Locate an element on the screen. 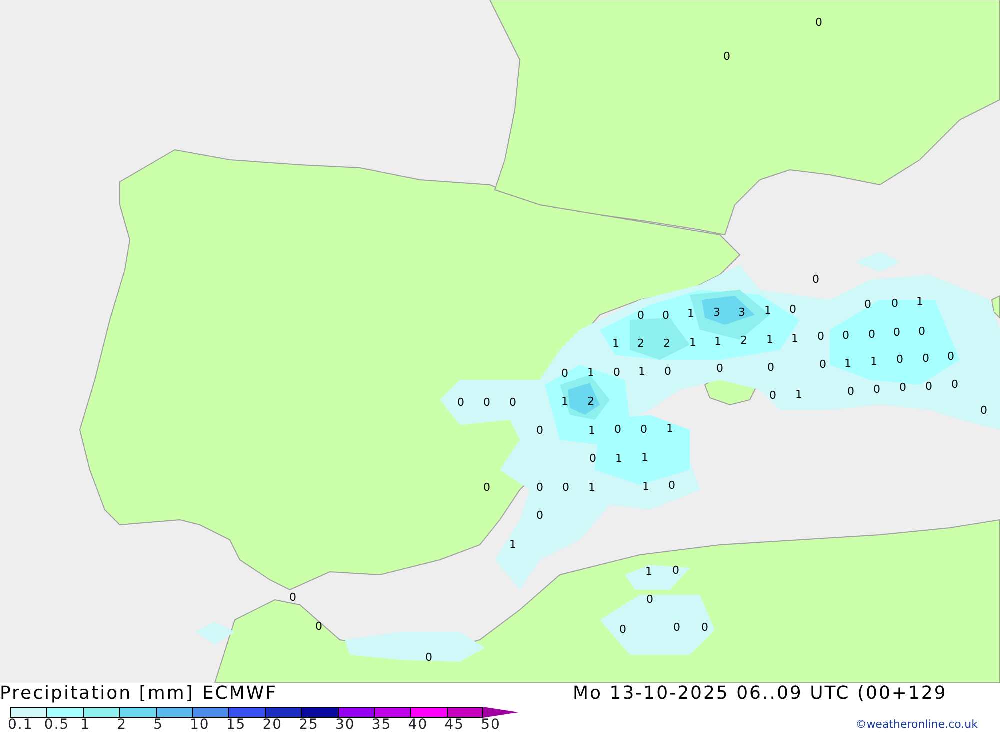 The image size is (1000, 733). legend-title: Precipitation [mm] is located at coordinates (97, 694).